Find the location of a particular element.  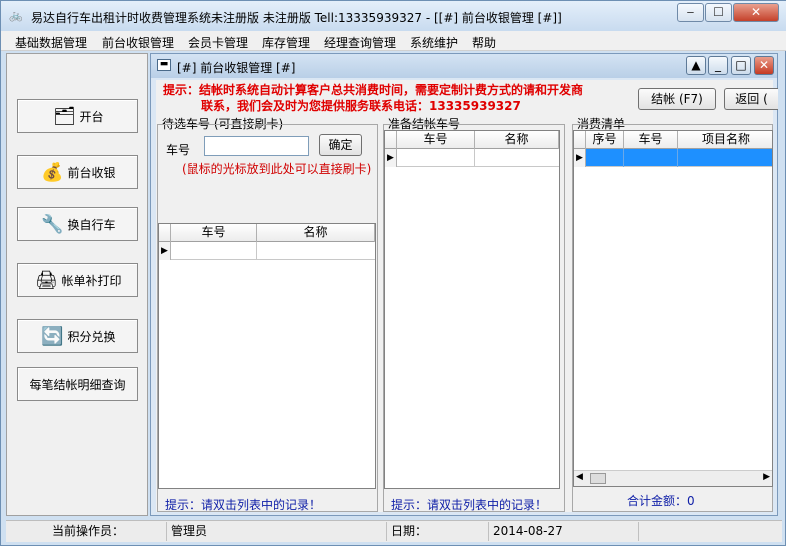

inner-restore-button: ▲ is located at coordinates (696, 65).